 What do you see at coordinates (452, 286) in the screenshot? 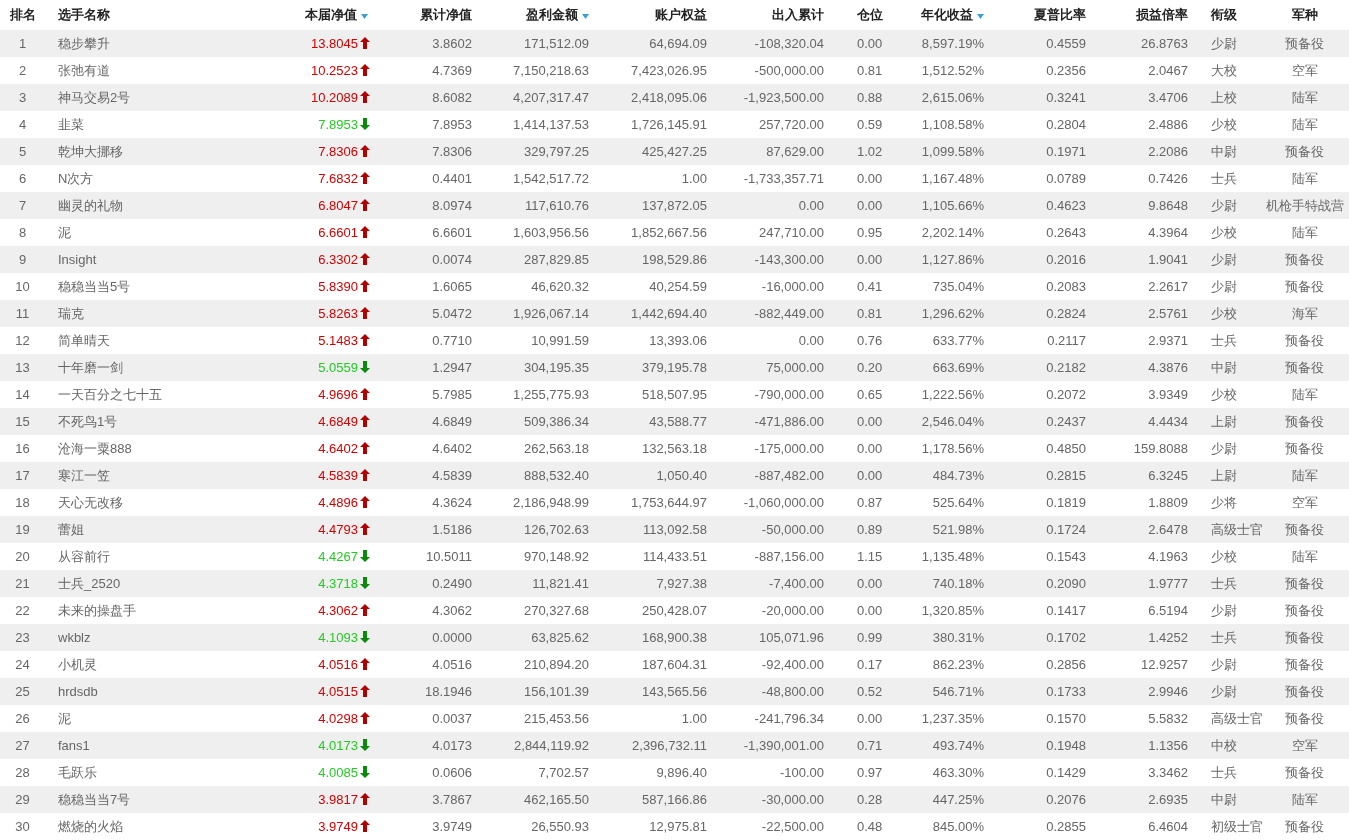
I see `table-cell-text: 1.6065` at bounding box center [452, 286].